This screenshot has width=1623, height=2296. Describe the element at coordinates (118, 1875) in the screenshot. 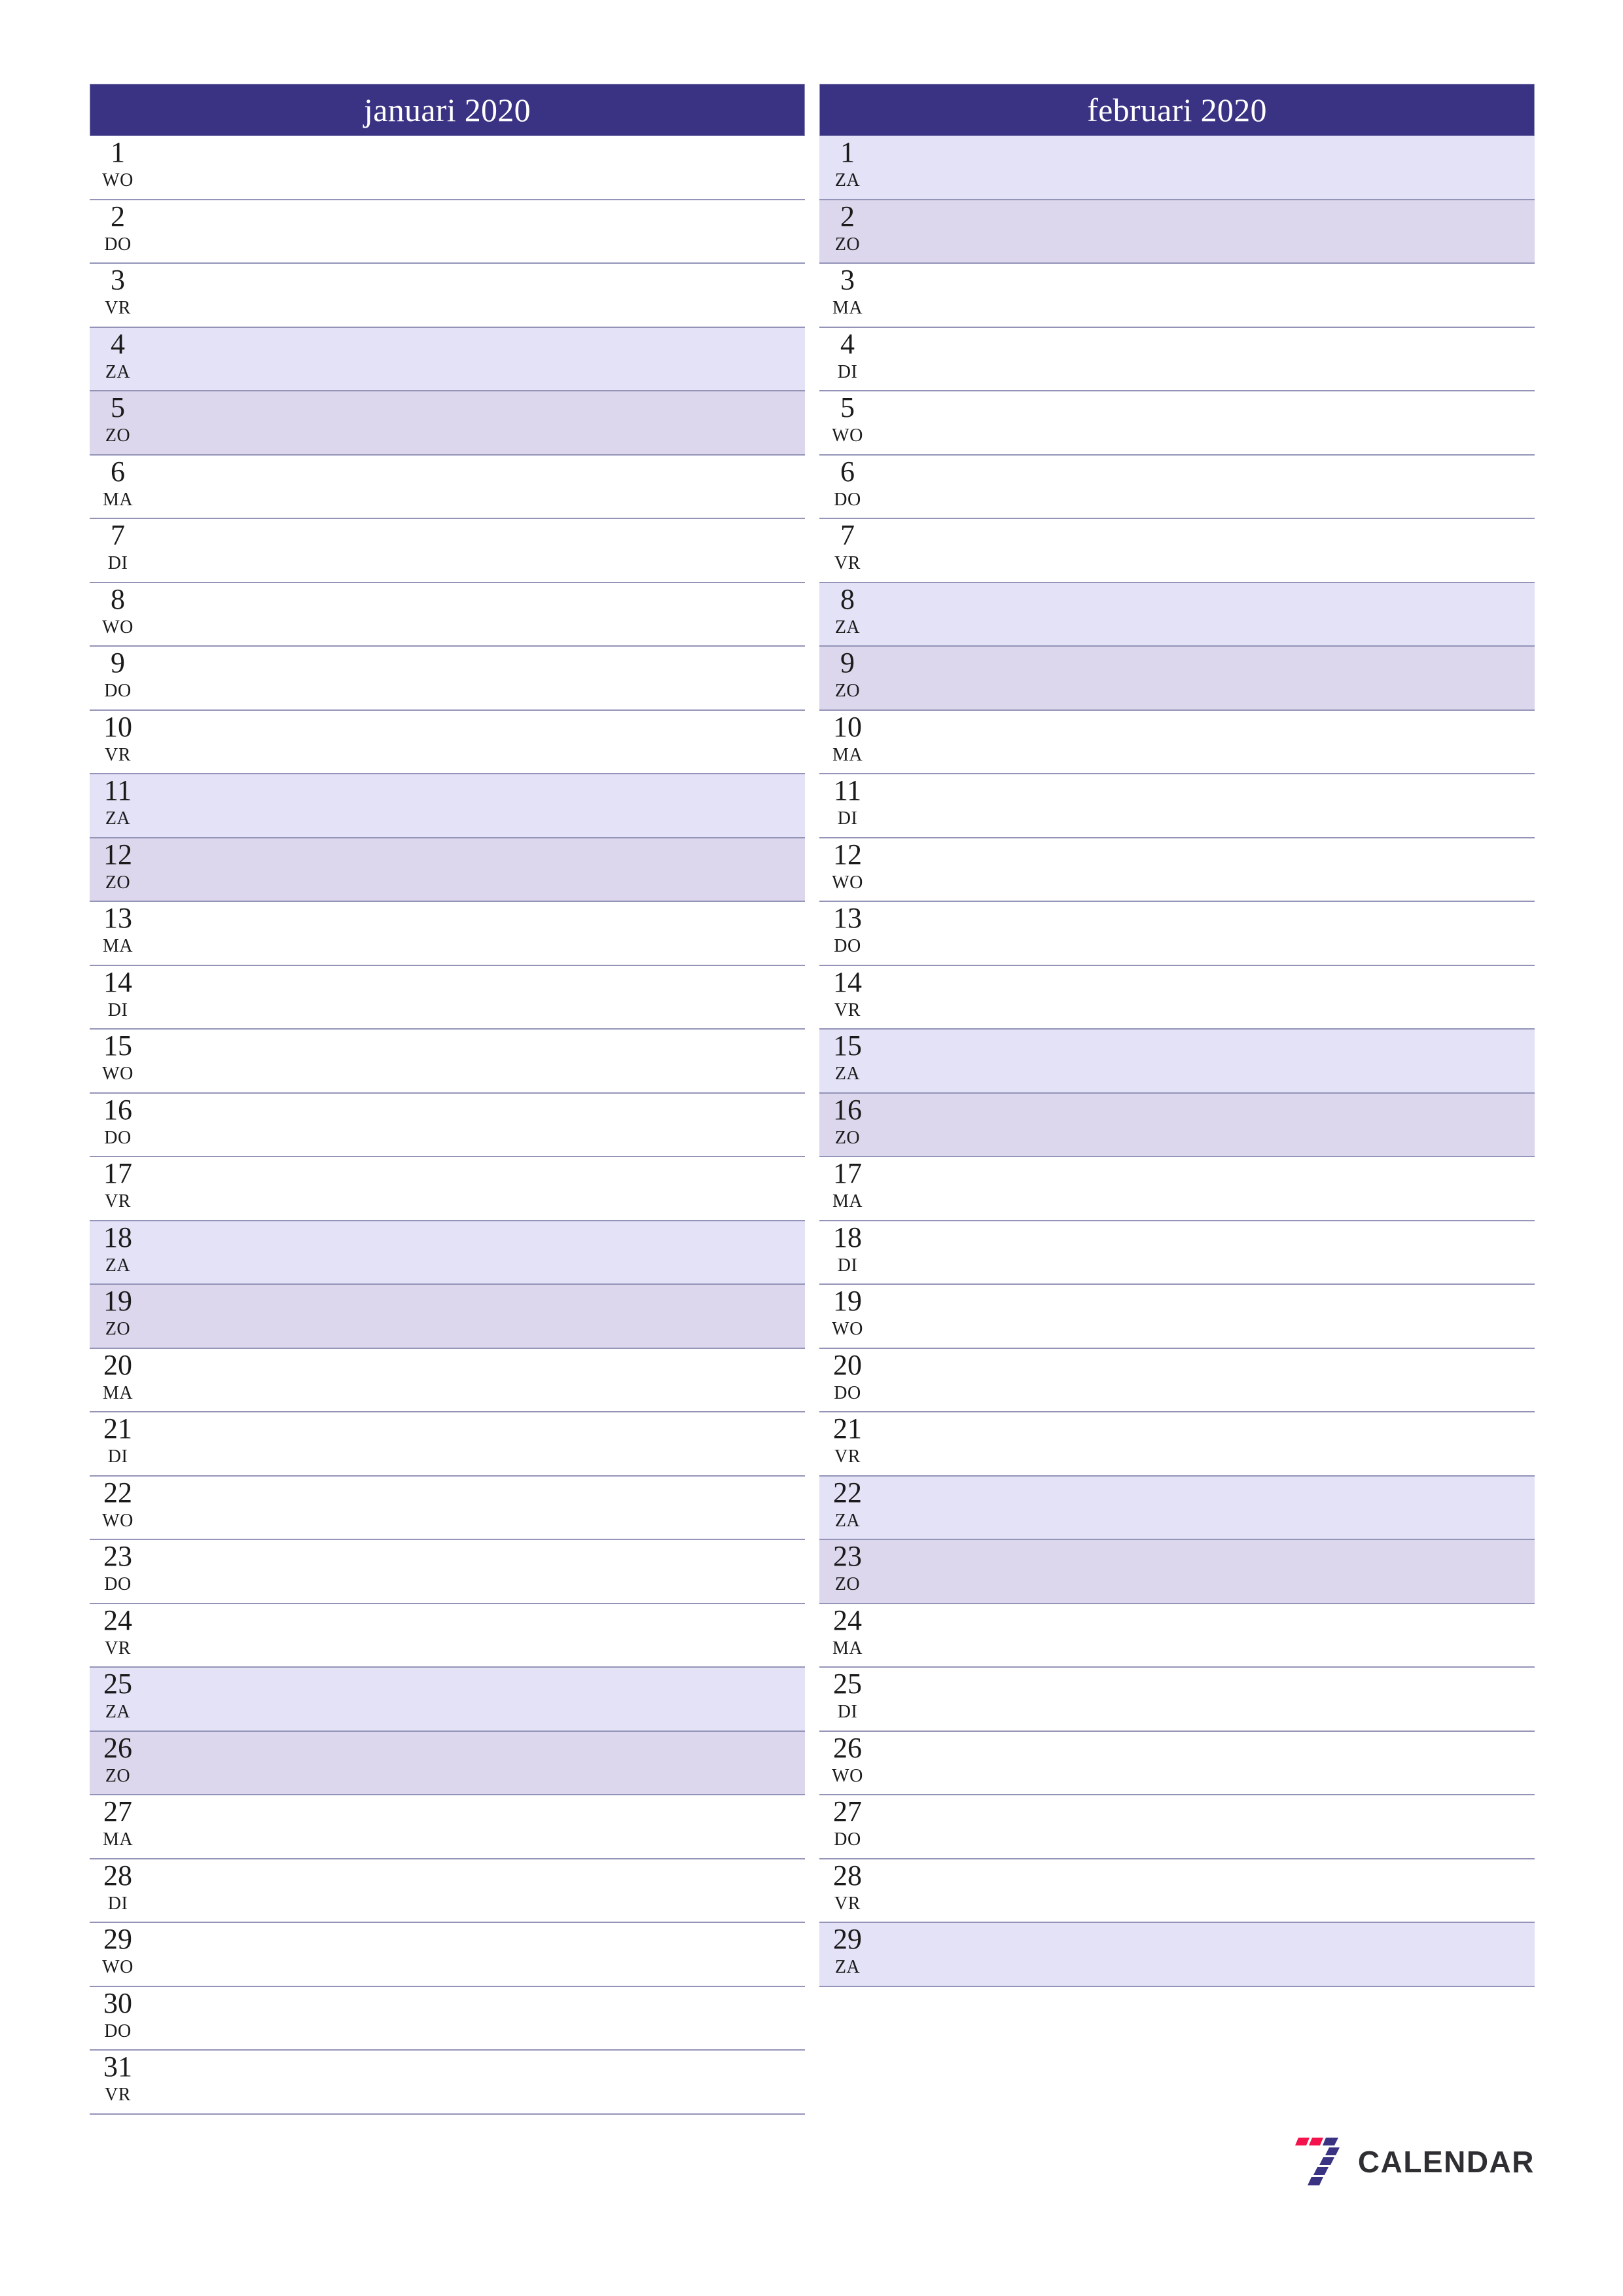

I see `day-number: 28` at that location.